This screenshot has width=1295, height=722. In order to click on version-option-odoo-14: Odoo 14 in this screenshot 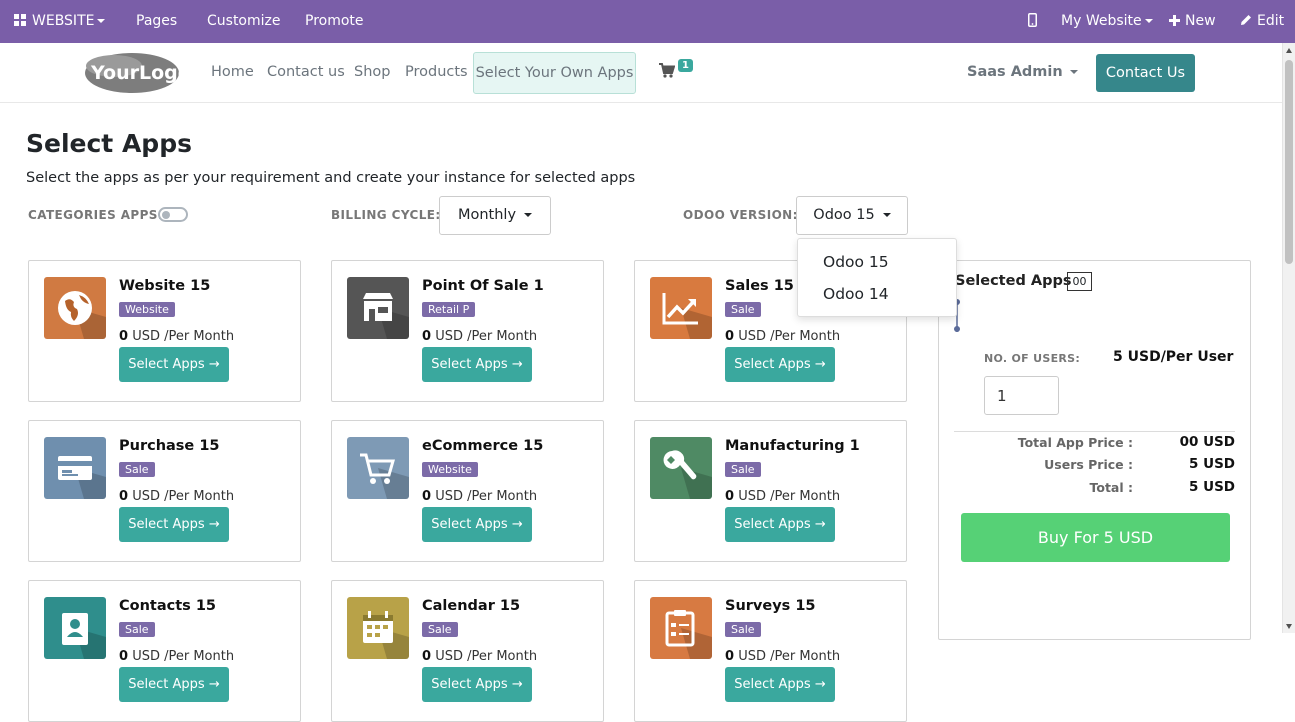, I will do `click(856, 294)`.